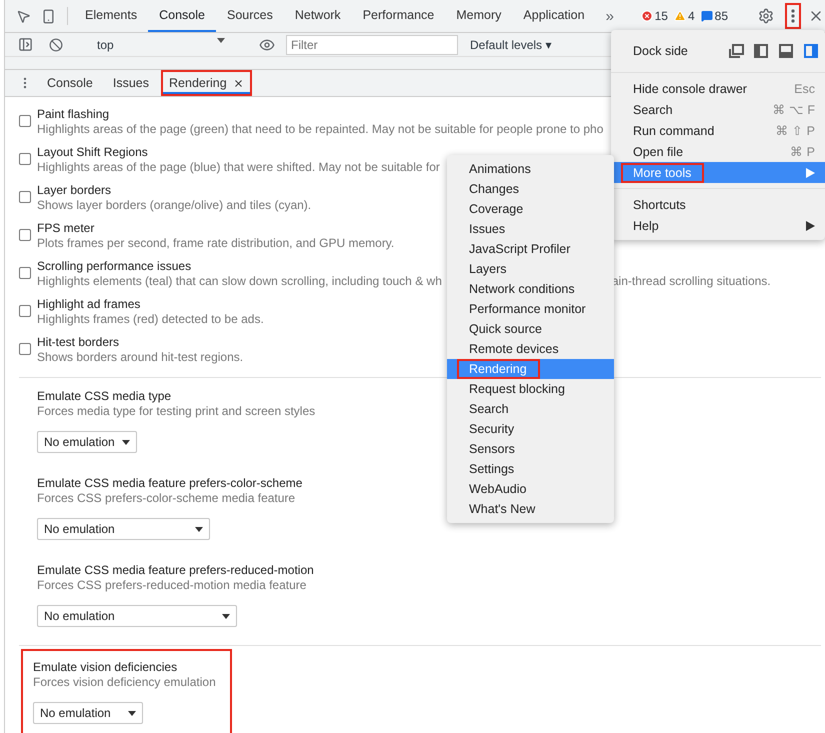 Image resolution: width=825 pixels, height=733 pixels. I want to click on warning-count: 4, so click(684, 16).